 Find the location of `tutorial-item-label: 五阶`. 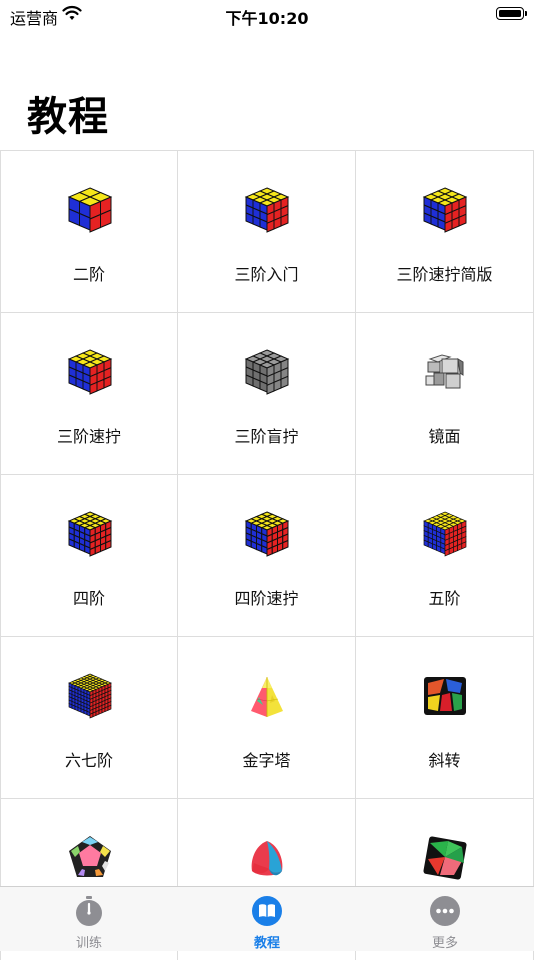

tutorial-item-label: 五阶 is located at coordinates (444, 598).